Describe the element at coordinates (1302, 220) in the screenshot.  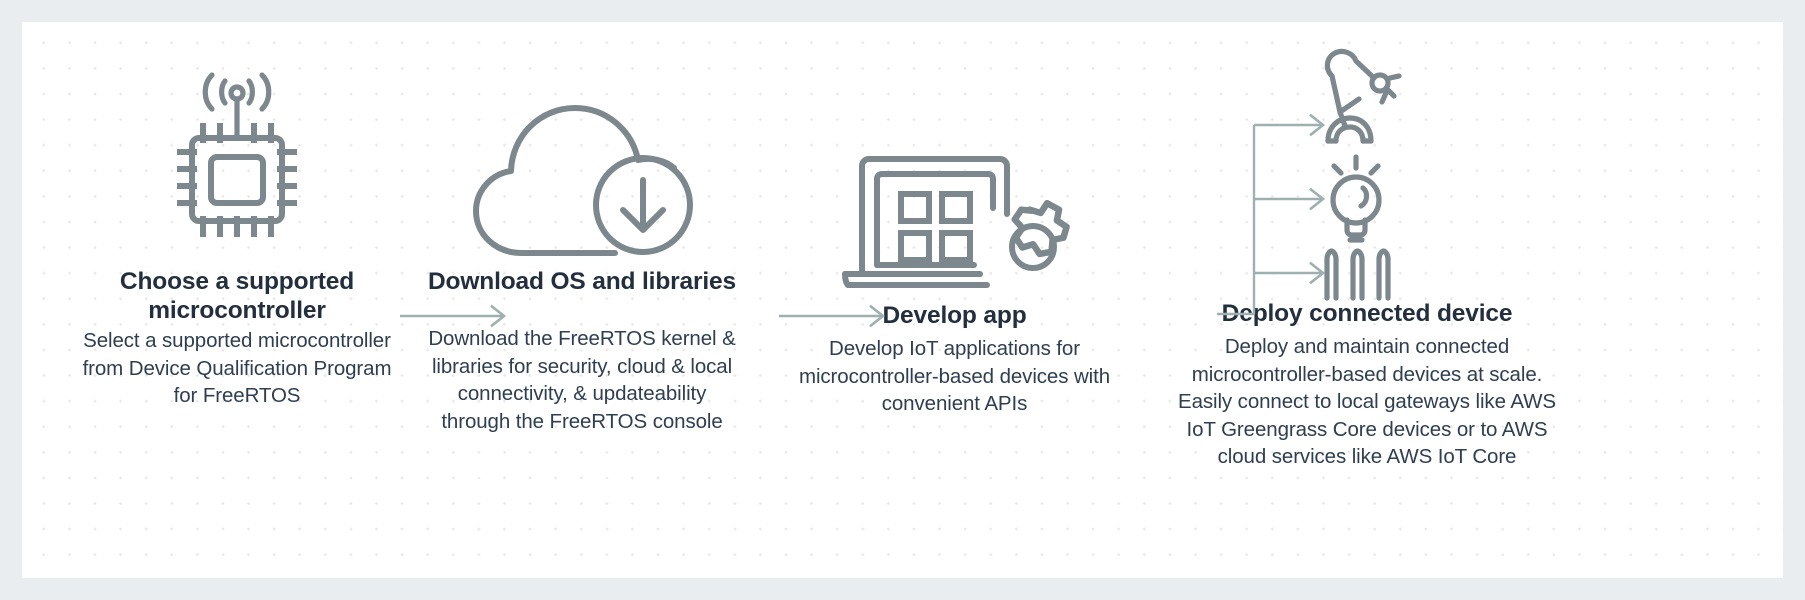
I see `branching-arrows-step3-to-step4` at that location.